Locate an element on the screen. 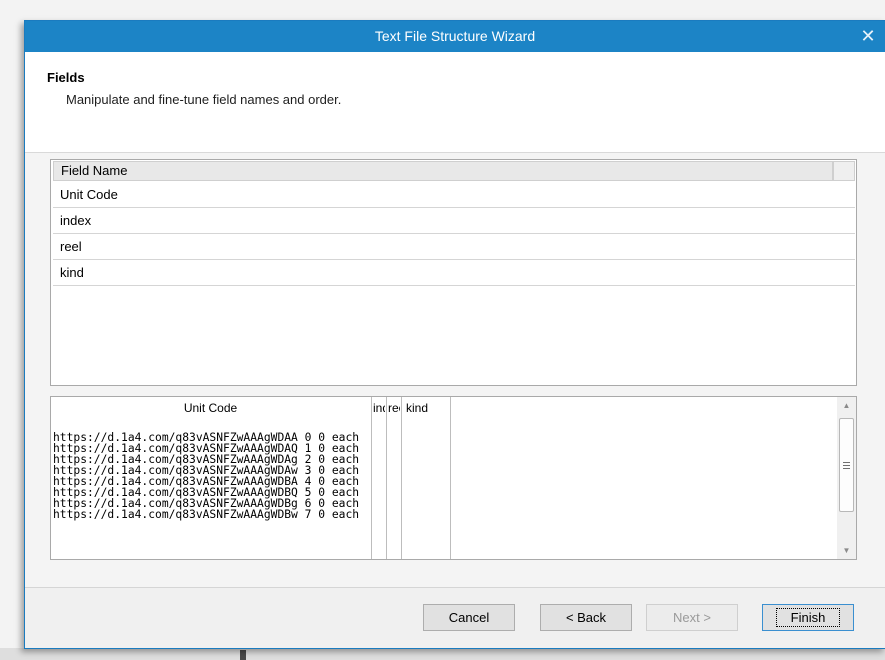 The image size is (885, 660). grip-icon is located at coordinates (846, 465).